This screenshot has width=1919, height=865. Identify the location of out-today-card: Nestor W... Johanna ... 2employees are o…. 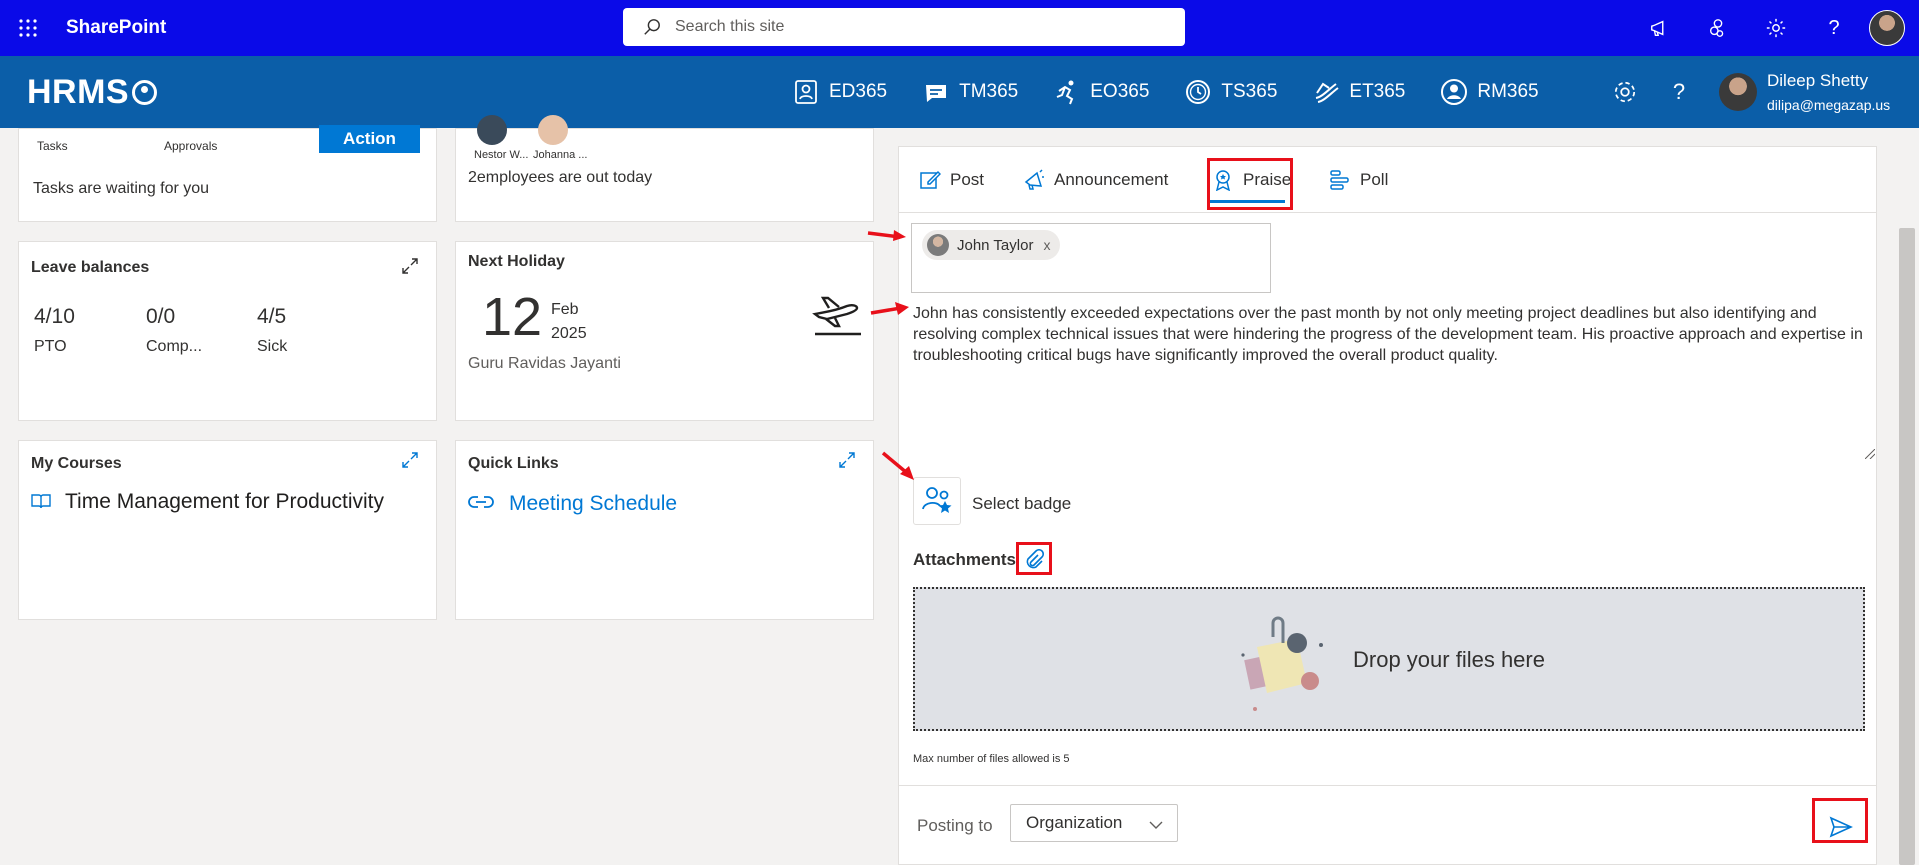
(664, 168).